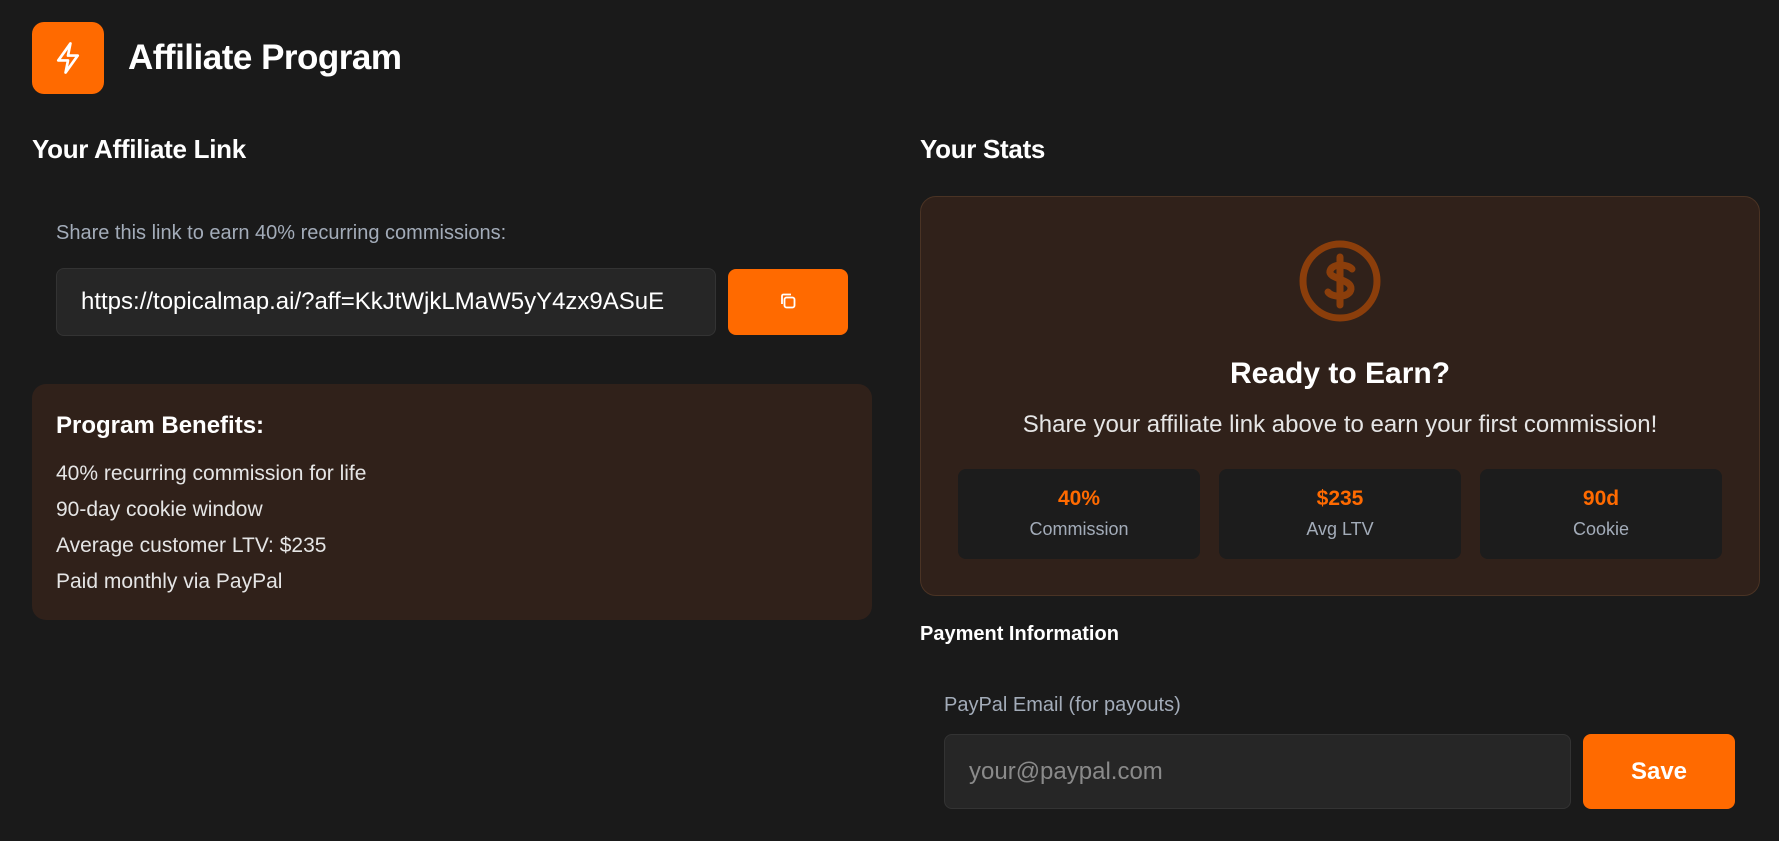 The width and height of the screenshot is (1779, 841). What do you see at coordinates (1601, 498) in the screenshot?
I see `stat-value: 90d` at bounding box center [1601, 498].